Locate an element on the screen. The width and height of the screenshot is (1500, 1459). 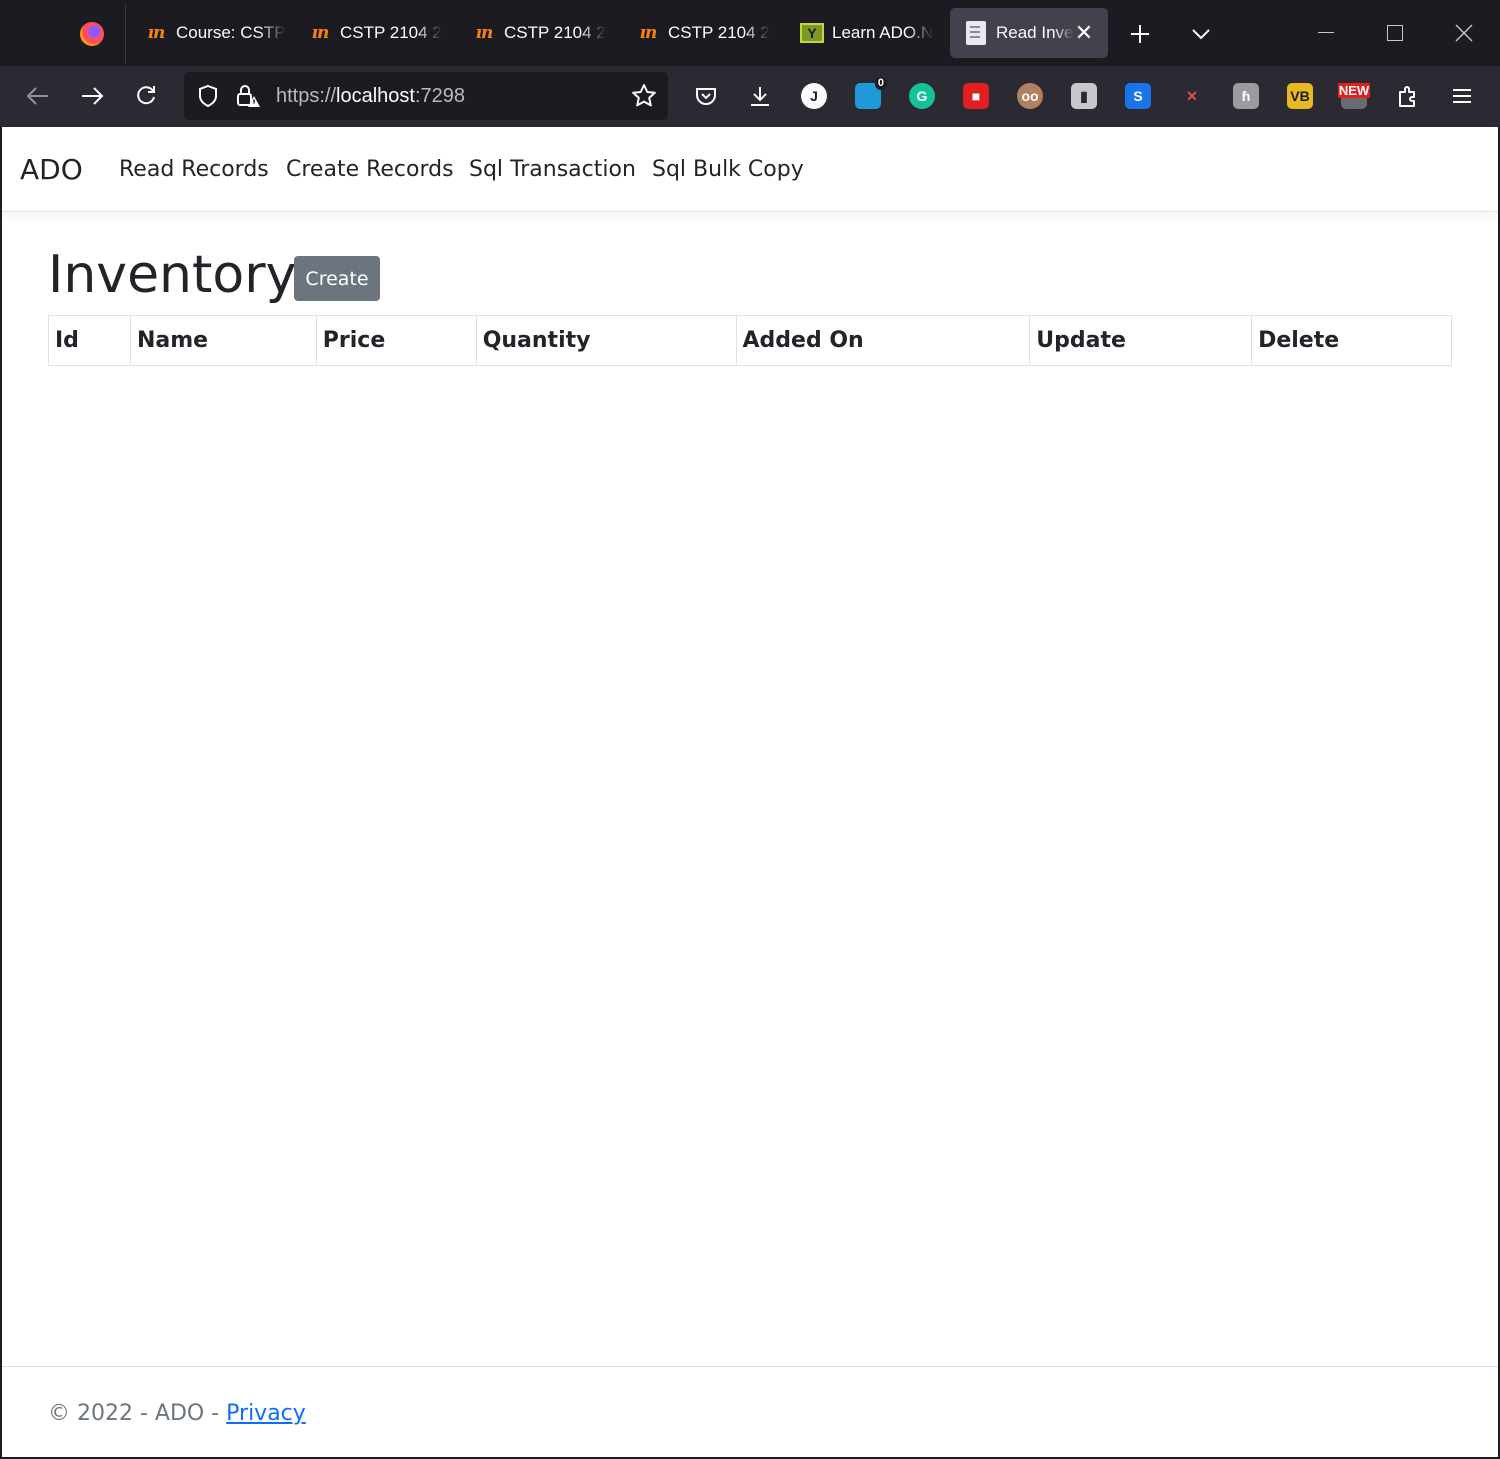
s-extension-icon: S is located at coordinates (1138, 96).